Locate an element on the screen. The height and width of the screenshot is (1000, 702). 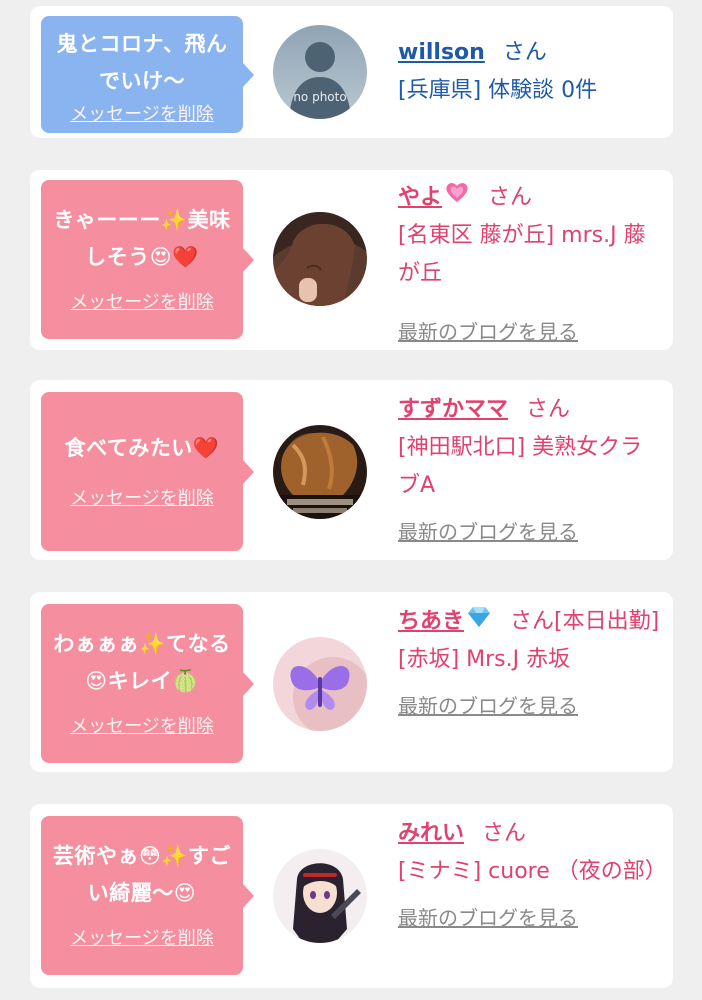
message-text: 芸術やぁ😳✨すごい綺麗〜😍 is located at coordinates (142, 874).